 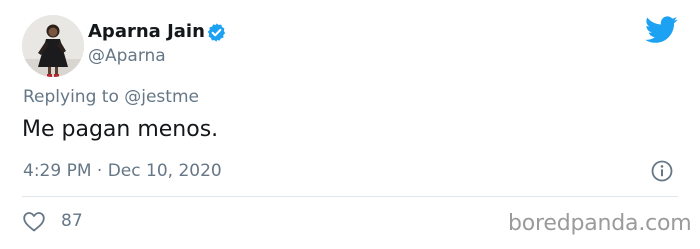 What do you see at coordinates (34, 221) in the screenshot?
I see `heart-icon` at bounding box center [34, 221].